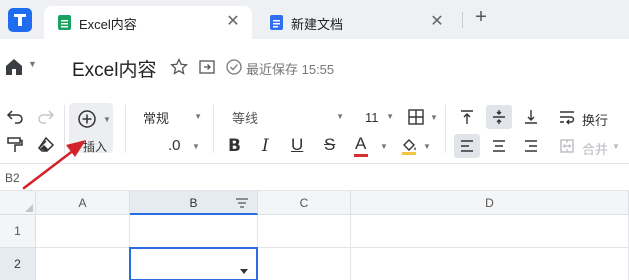 Image resolution: width=629 pixels, height=280 pixels. I want to click on cell-b2-selected, so click(193, 263).